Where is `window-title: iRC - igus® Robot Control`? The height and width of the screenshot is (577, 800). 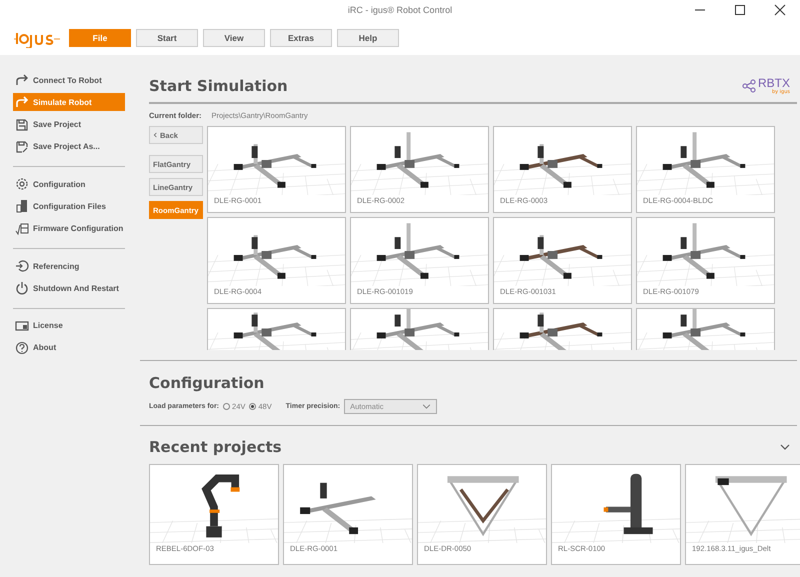
window-title: iRC - igus® Robot Control is located at coordinates (400, 10).